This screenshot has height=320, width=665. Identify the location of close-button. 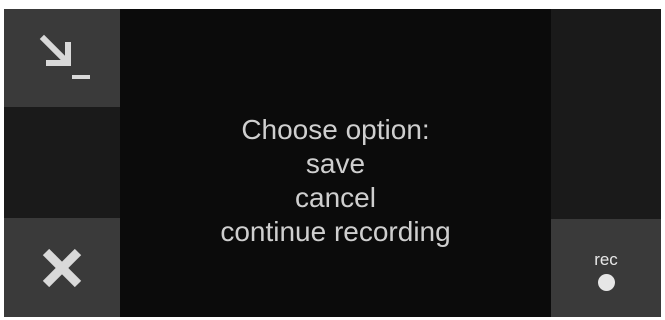
(62, 267).